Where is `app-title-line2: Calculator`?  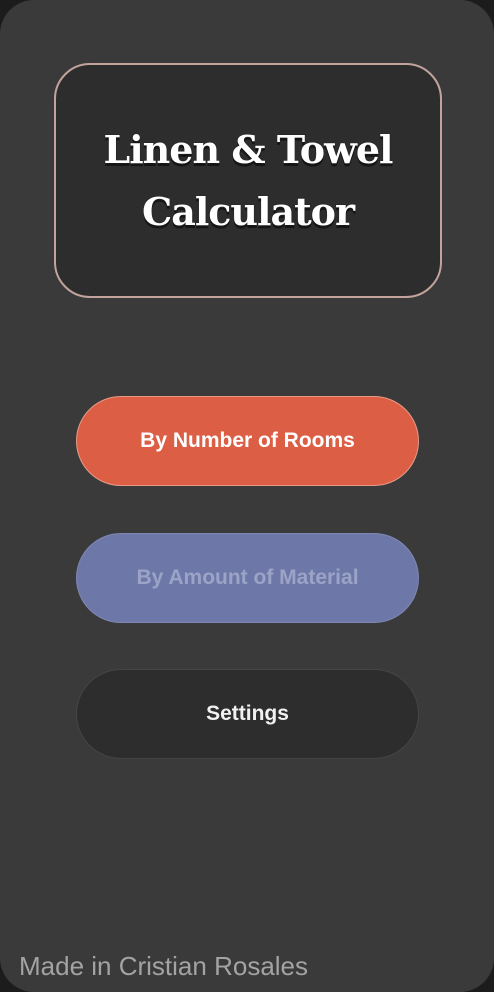
app-title-line2: Calculator is located at coordinates (248, 211).